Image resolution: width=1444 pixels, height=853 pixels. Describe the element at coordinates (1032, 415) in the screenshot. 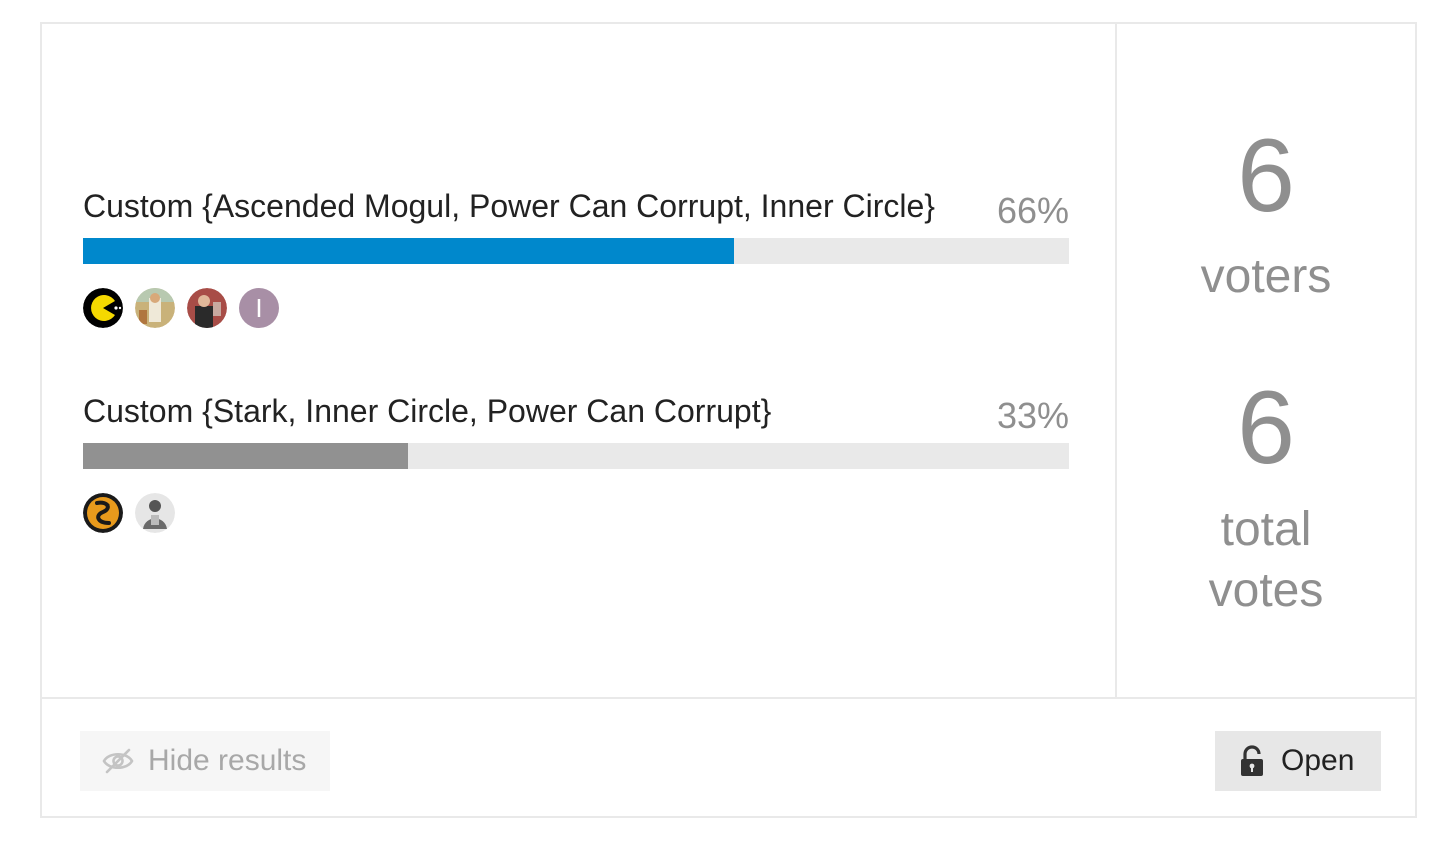

I see `option-percentage: 33%` at that location.